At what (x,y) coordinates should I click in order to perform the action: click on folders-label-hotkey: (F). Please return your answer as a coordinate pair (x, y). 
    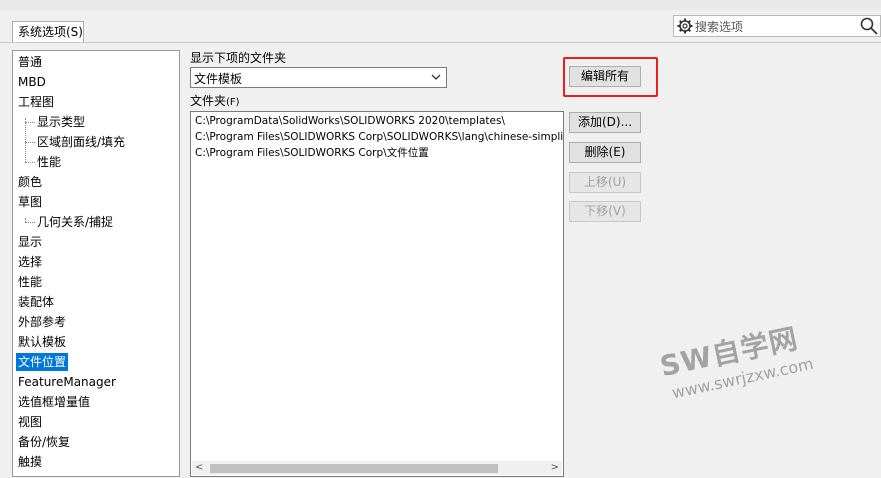
    Looking at the image, I should click on (233, 102).